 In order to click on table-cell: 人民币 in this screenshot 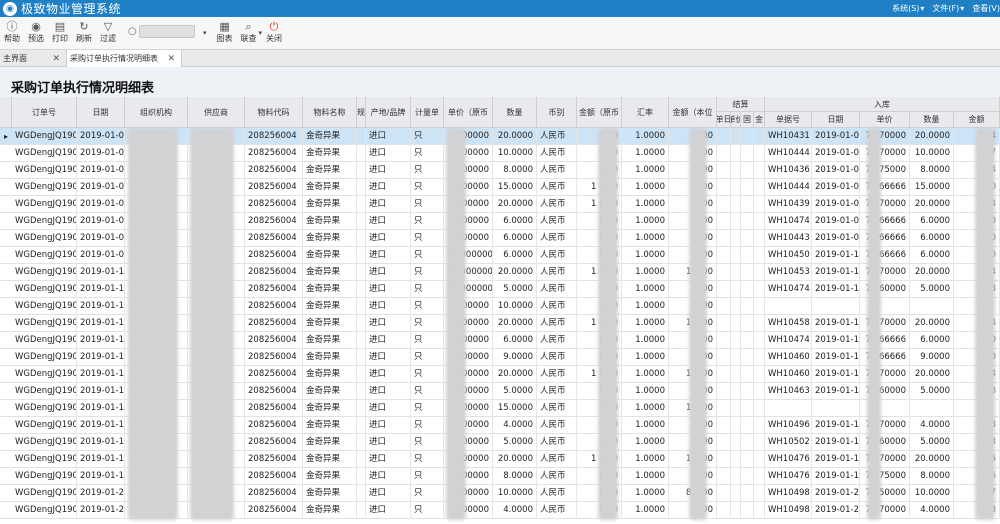, I will do `click(557, 272)`.